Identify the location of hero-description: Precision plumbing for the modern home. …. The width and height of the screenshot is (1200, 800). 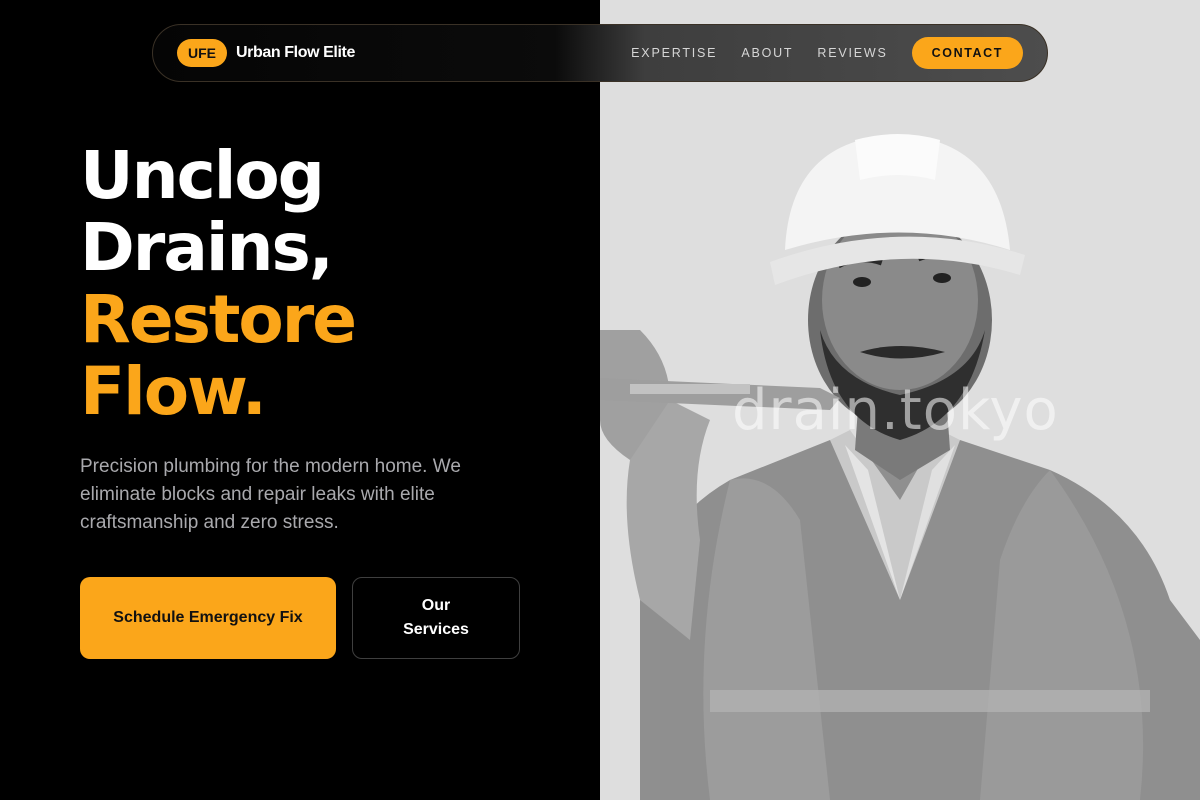
(270, 494).